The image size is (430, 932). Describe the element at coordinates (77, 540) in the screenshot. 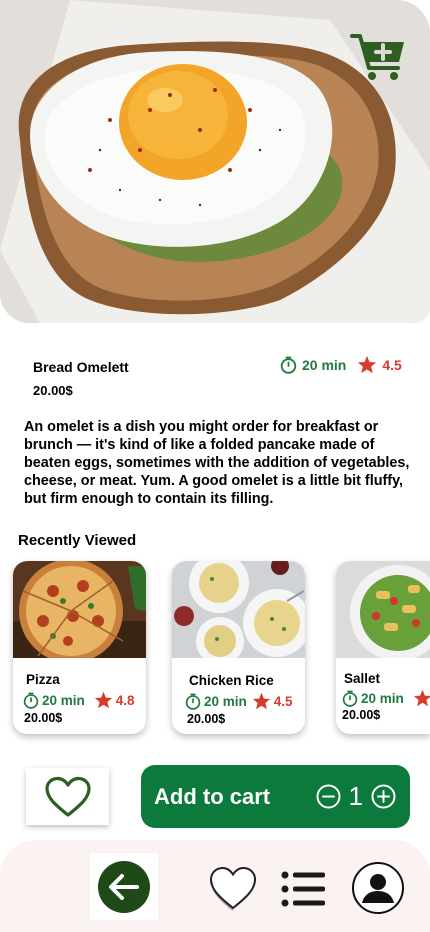

I see `recently-viewed-heading: Recently Viewed` at that location.